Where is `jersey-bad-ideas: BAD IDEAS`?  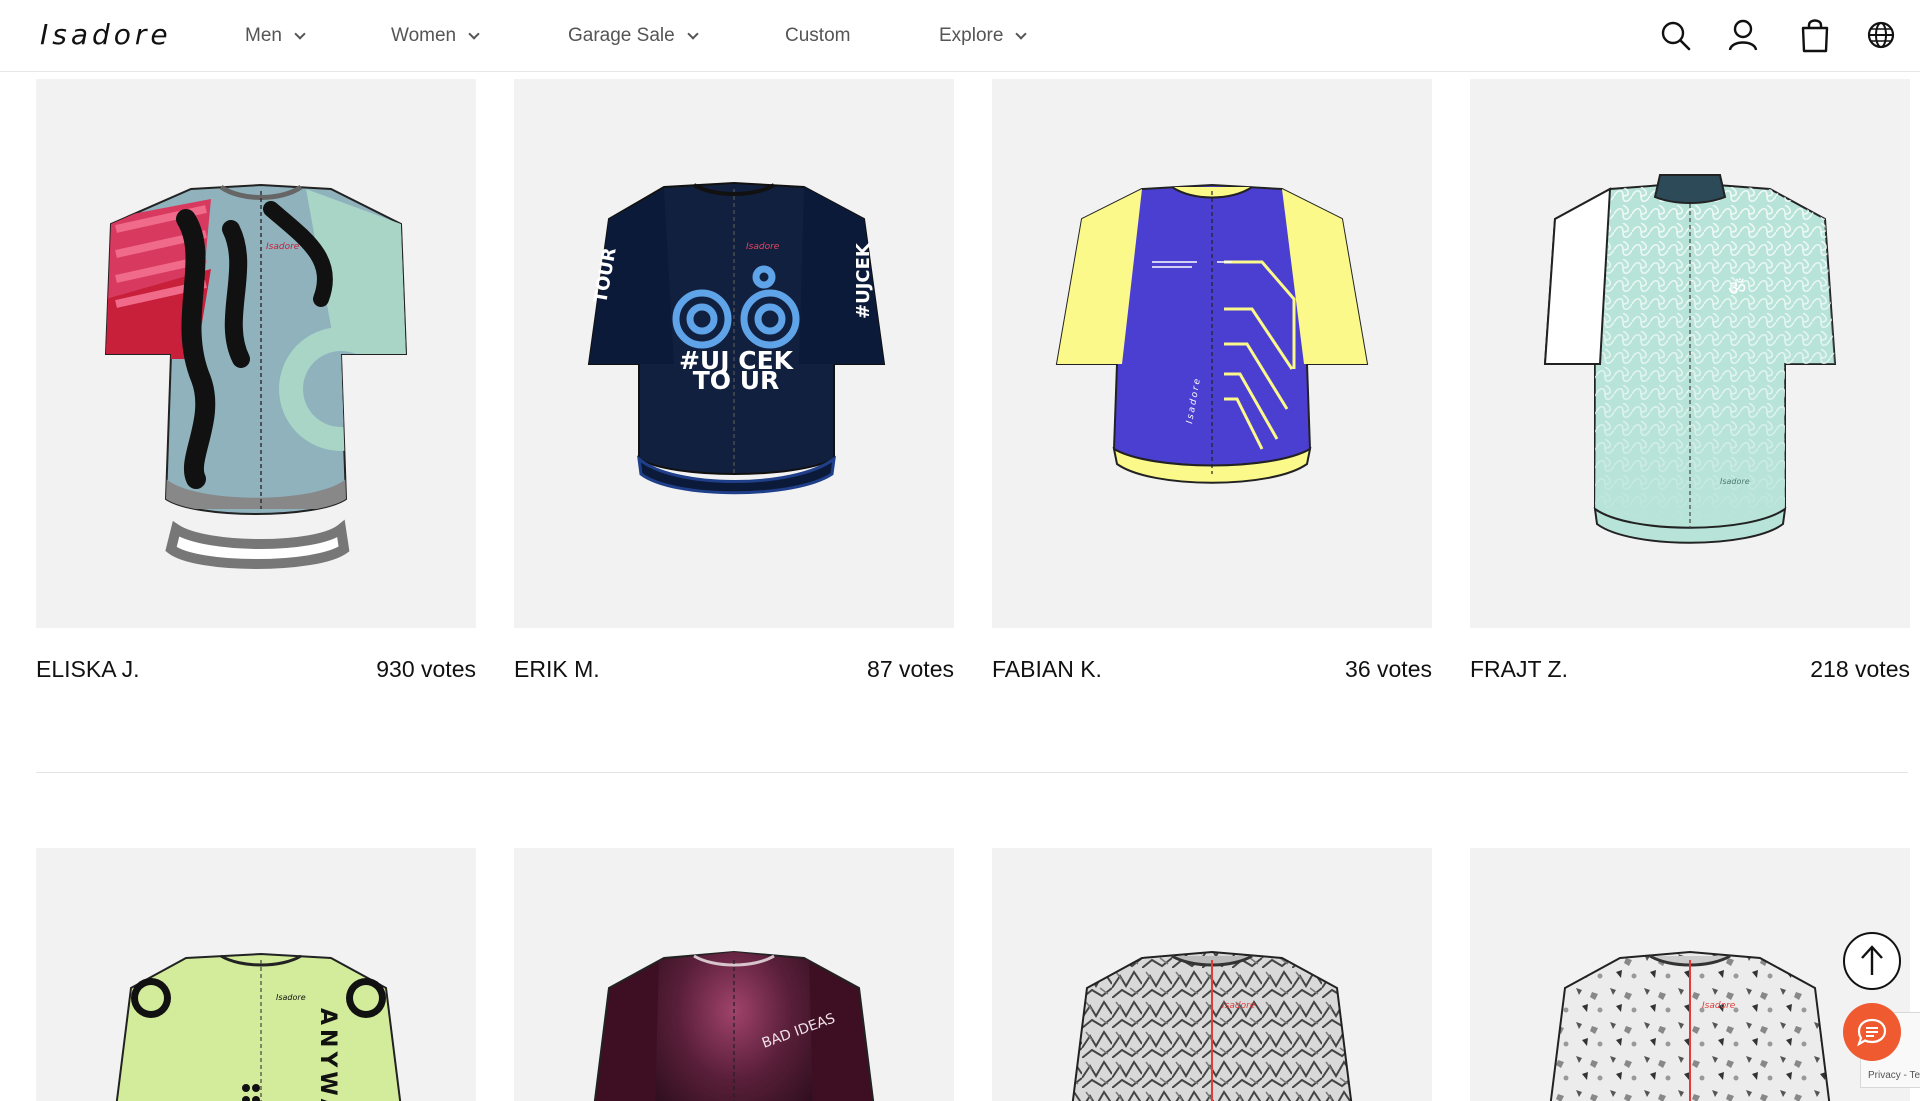
jersey-bad-ideas: BAD IDEAS is located at coordinates (734, 1025).